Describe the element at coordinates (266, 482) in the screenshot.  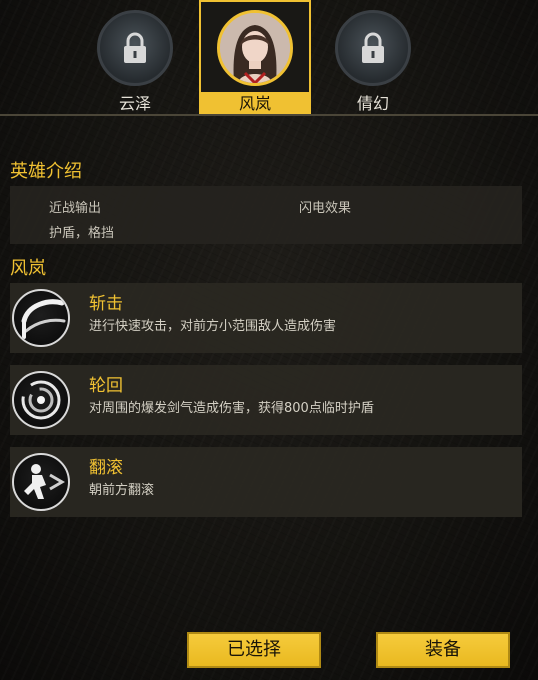
I see `skill-item: 翻滚 朝前方翻滚` at that location.